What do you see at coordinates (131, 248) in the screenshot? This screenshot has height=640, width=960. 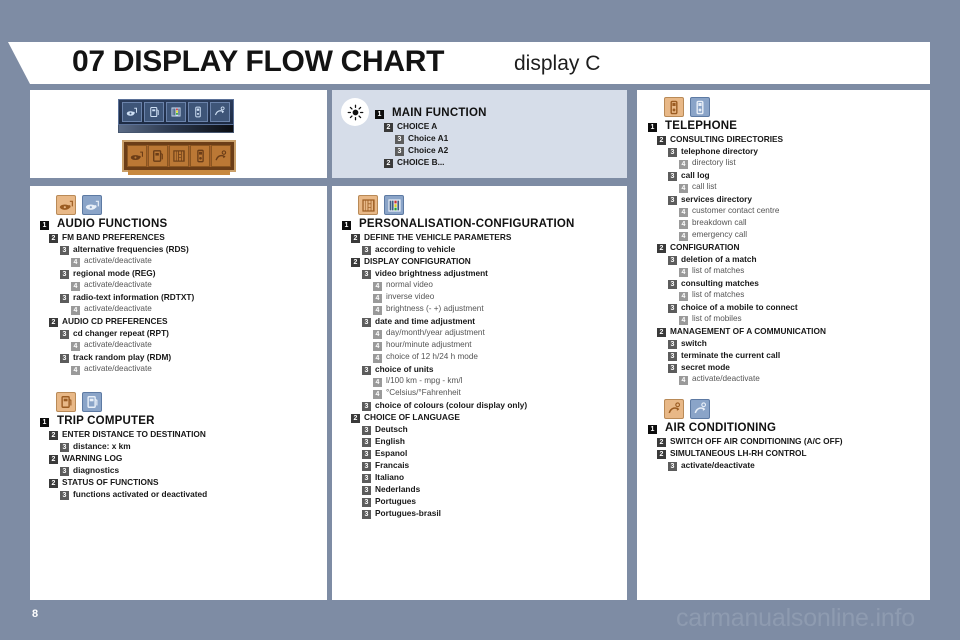 I see `tree-item-label: alternative frequencies (RDS)` at bounding box center [131, 248].